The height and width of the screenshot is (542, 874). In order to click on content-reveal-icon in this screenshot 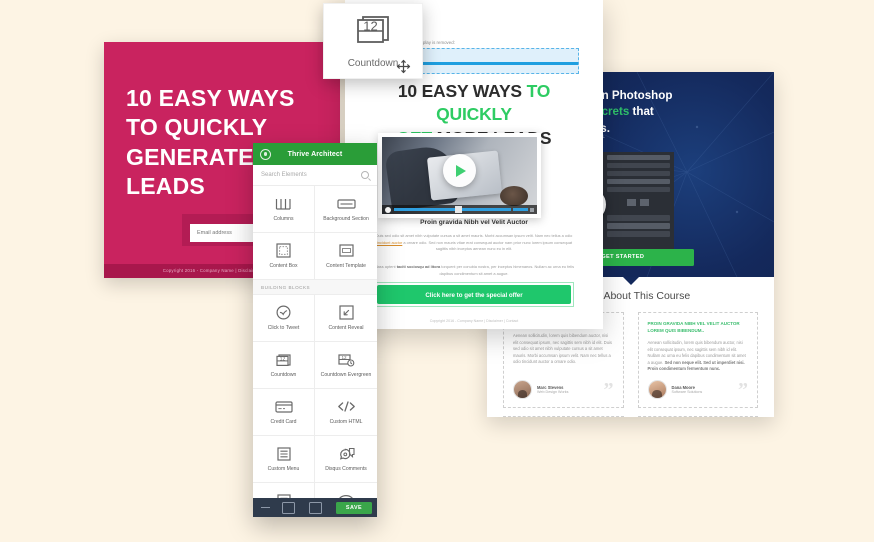, I will do `click(346, 312)`.